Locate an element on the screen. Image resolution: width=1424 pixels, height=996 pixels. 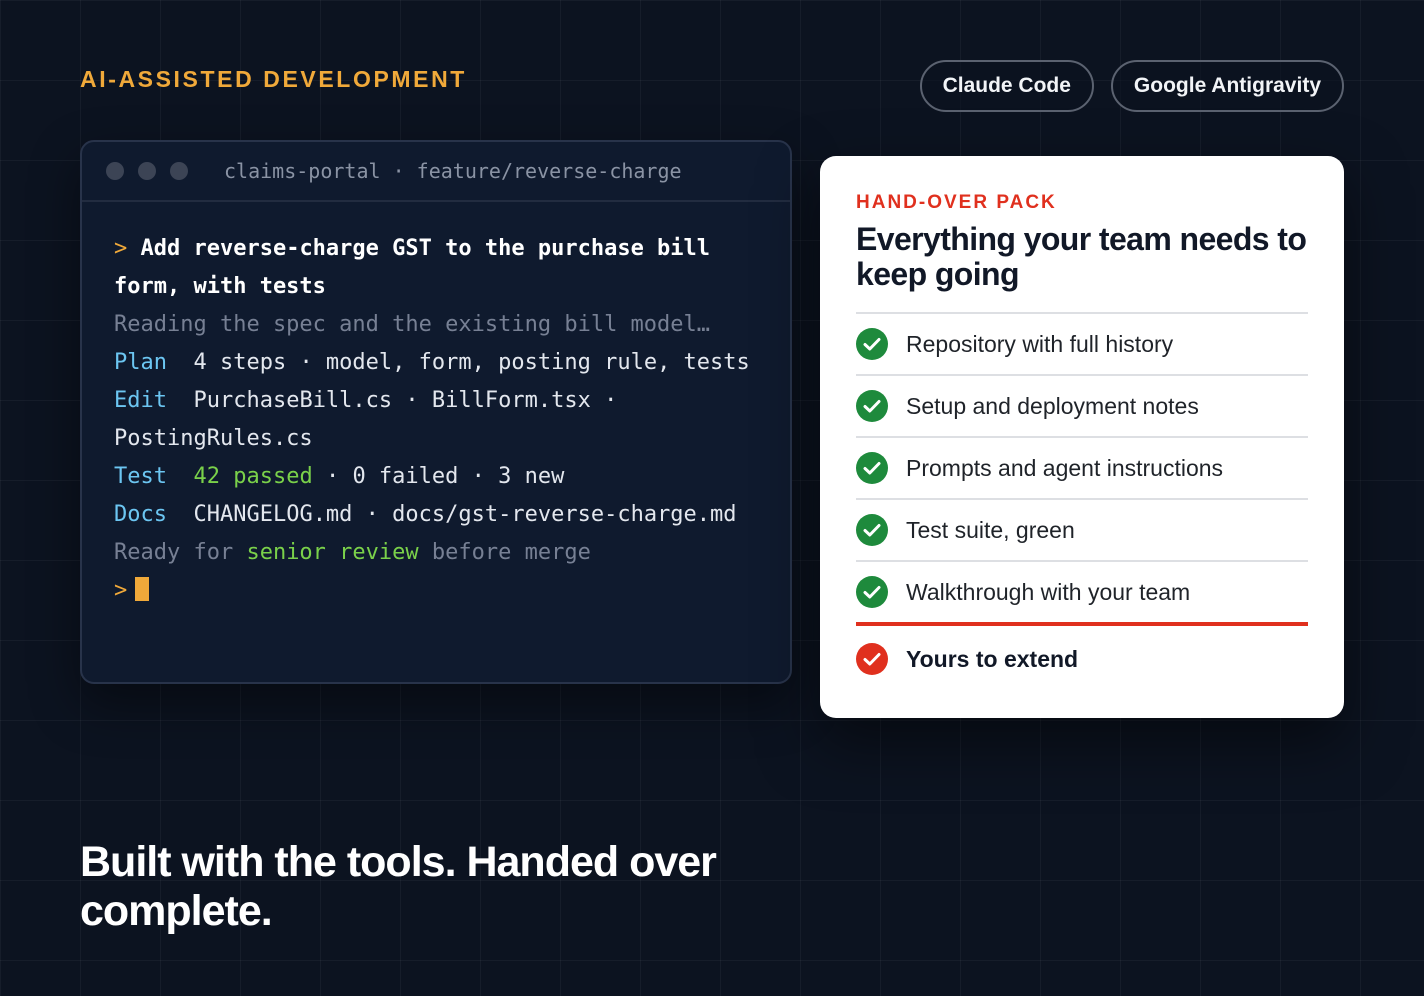
text-cursor is located at coordinates (142, 589).